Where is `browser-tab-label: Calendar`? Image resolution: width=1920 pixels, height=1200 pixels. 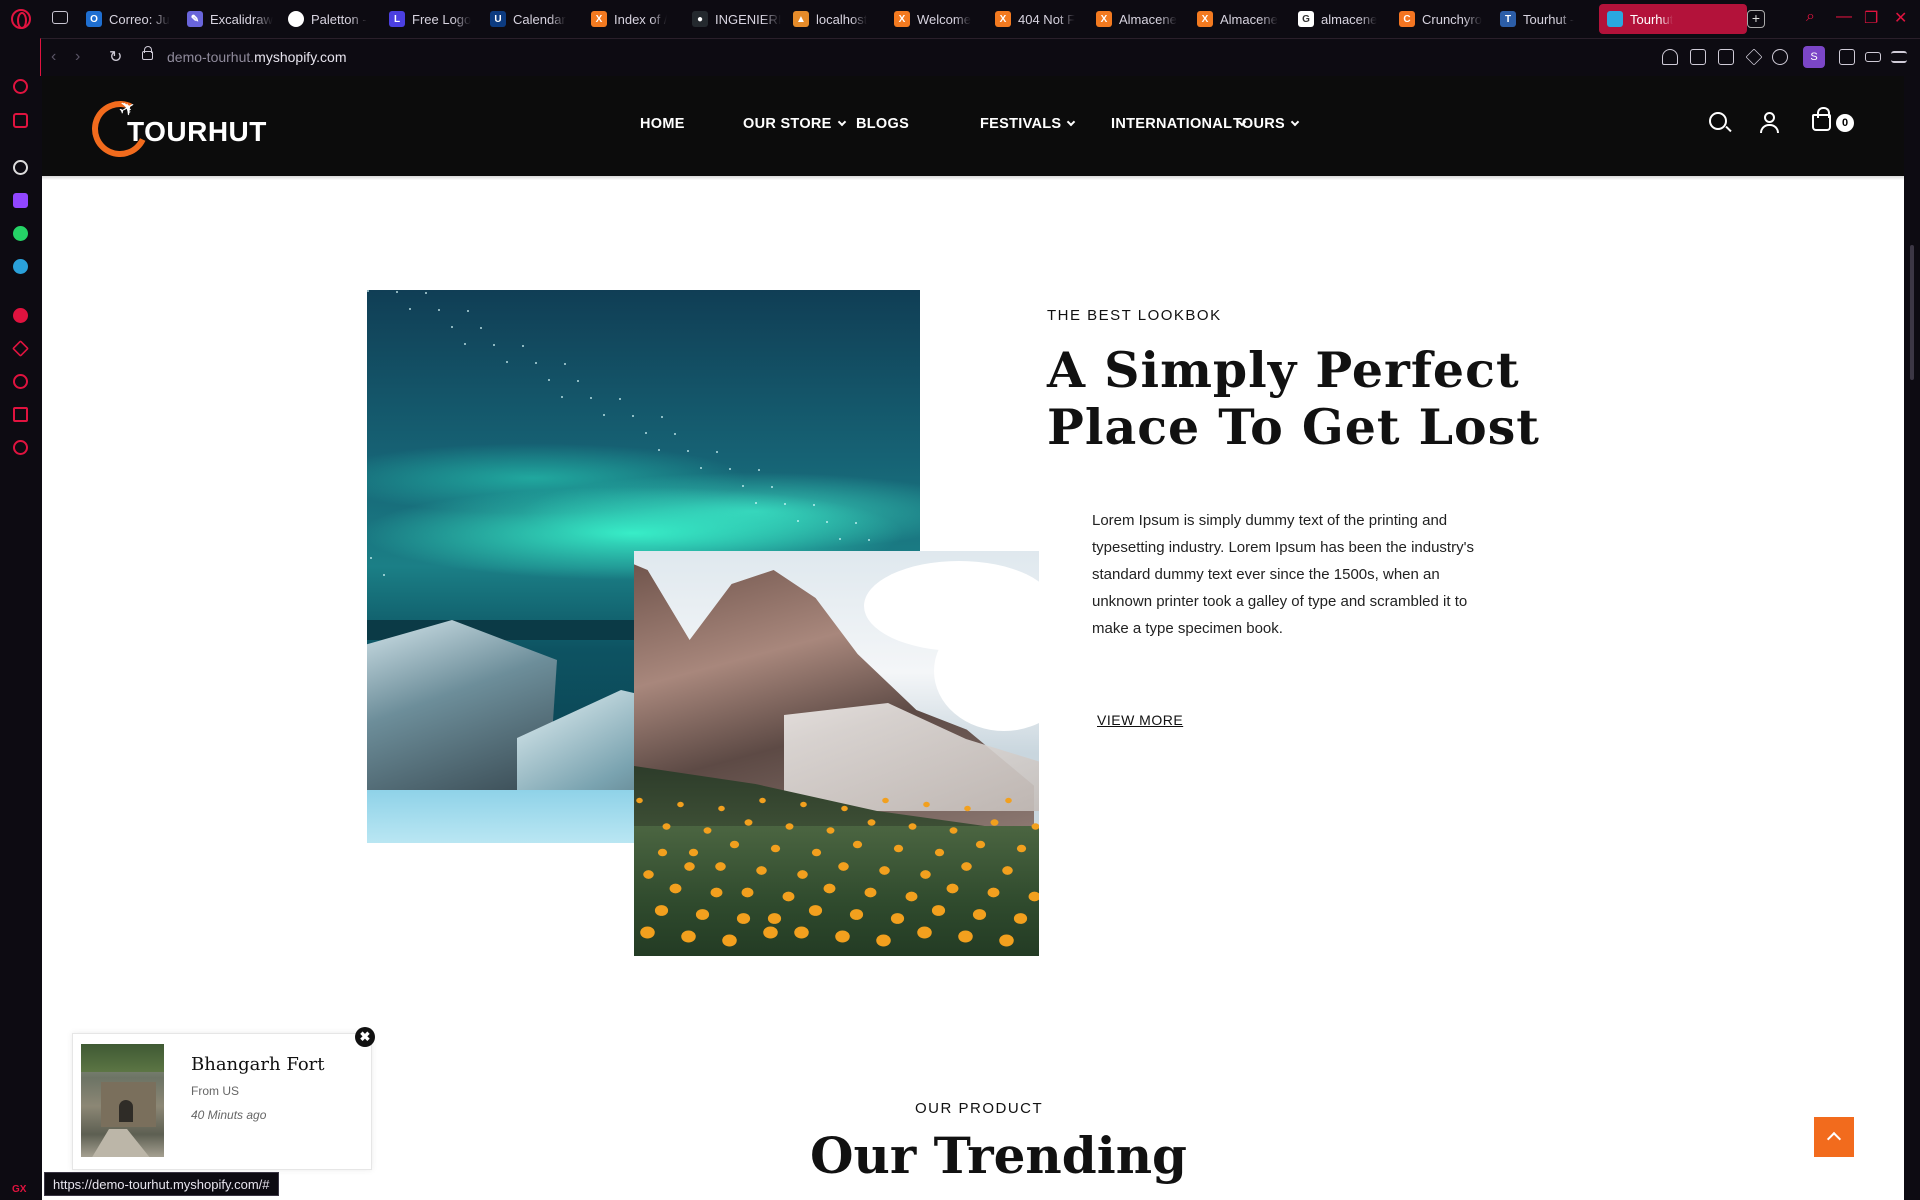
browser-tab-label: Calendar is located at coordinates (539, 19).